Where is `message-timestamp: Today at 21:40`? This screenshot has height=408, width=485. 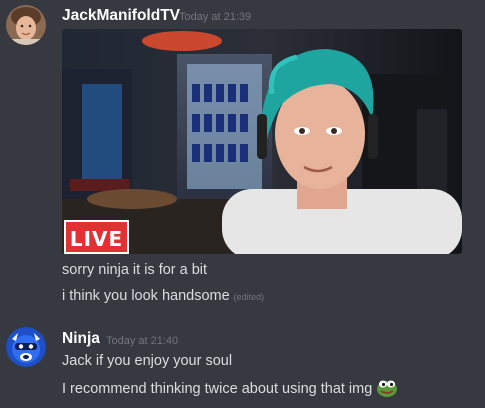
message-timestamp: Today at 21:40 is located at coordinates (142, 341).